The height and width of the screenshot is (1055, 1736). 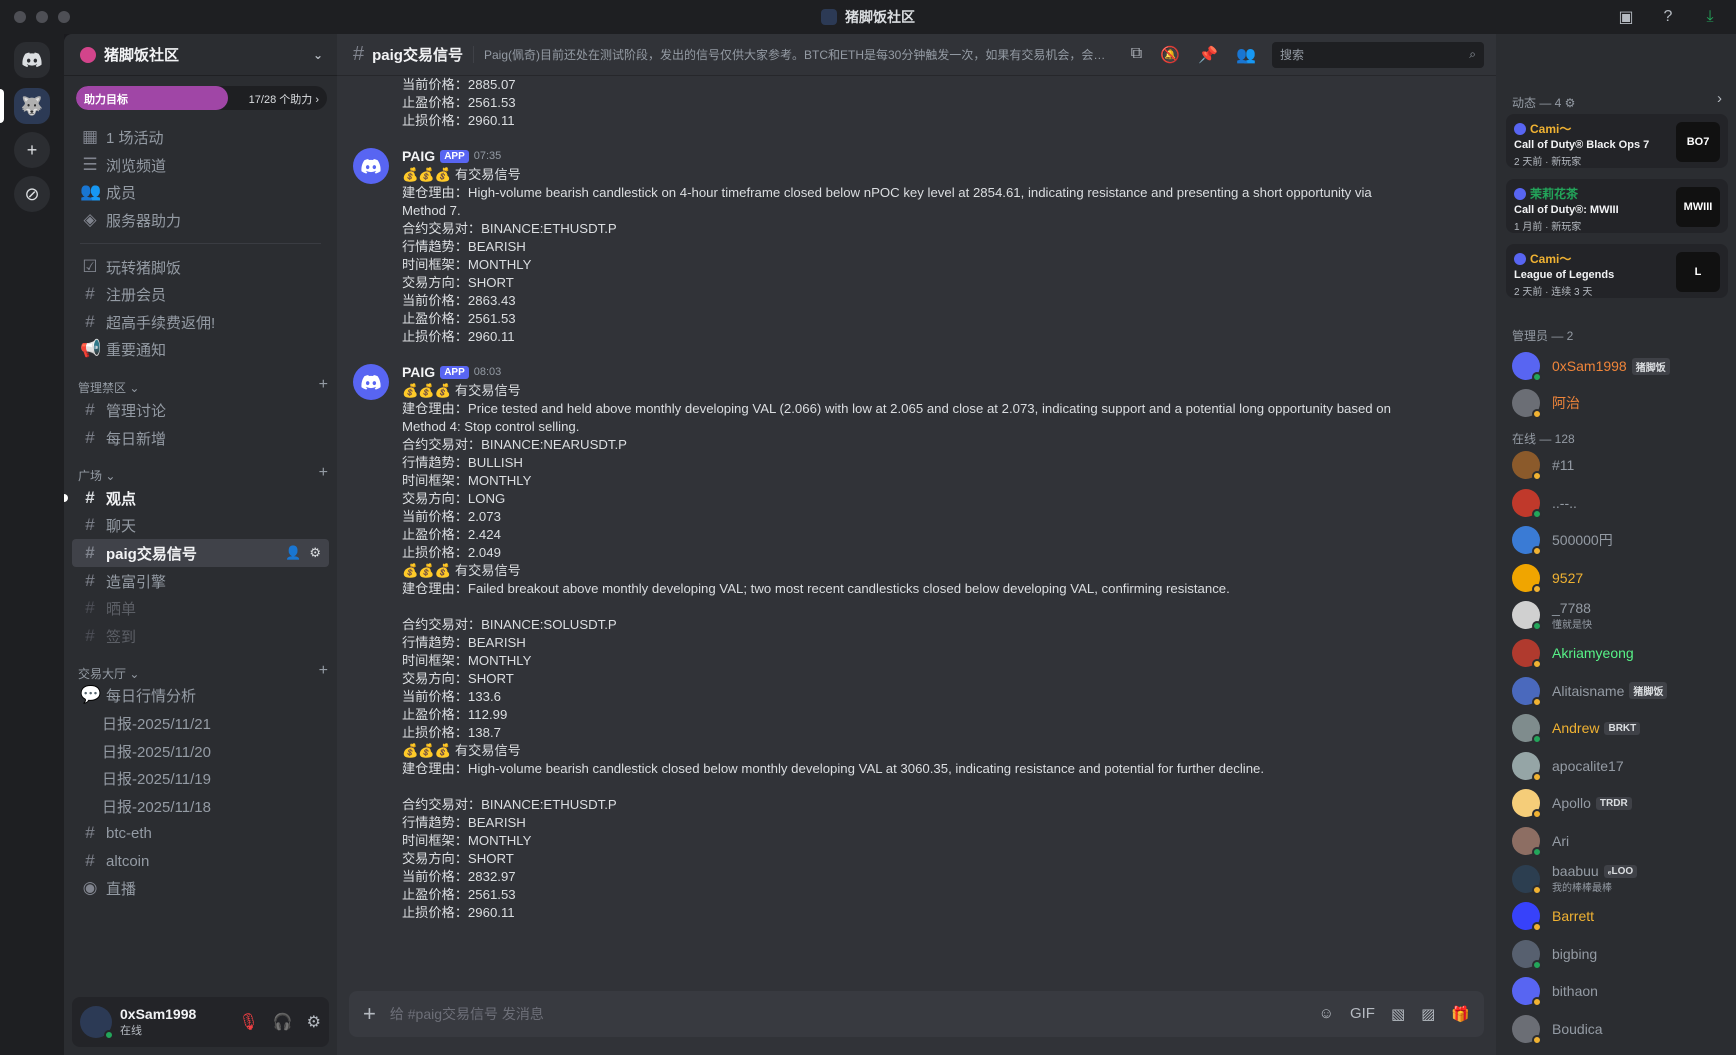 I want to click on member-name: ..--.., so click(x=1564, y=502).